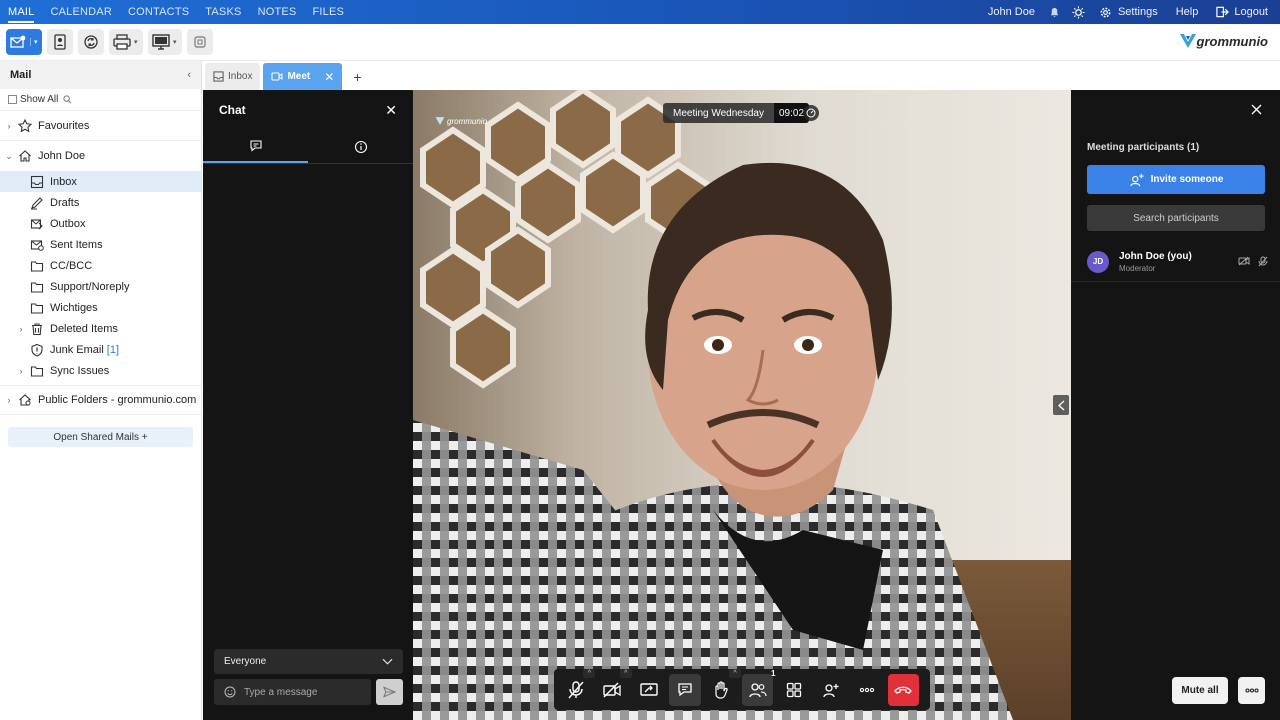 Image resolution: width=1280 pixels, height=720 pixels. I want to click on sidebar-folder-sent-items: Sent Items, so click(100, 244).